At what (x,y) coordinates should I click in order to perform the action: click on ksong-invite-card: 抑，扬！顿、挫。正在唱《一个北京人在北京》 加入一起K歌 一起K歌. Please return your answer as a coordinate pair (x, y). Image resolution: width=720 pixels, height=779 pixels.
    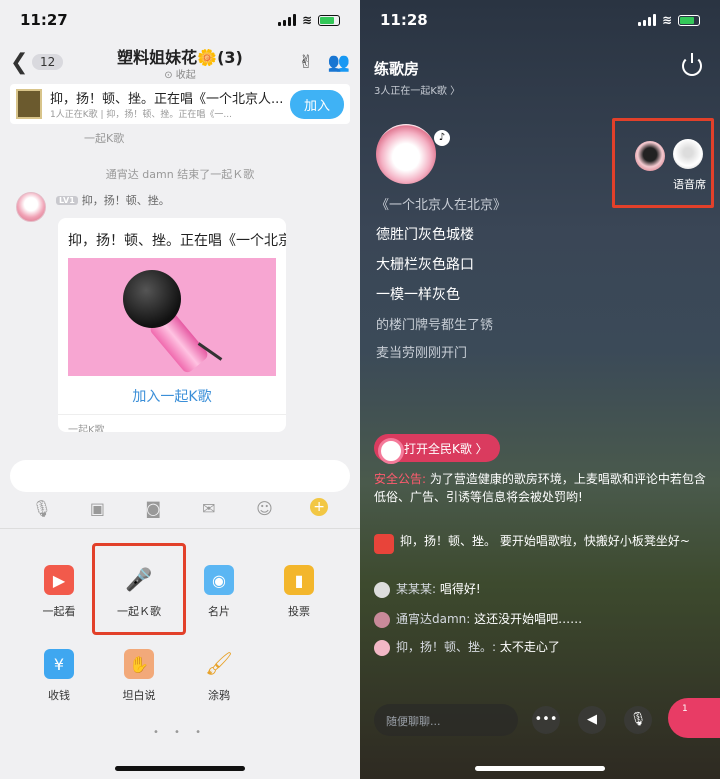
    Looking at the image, I should click on (172, 325).